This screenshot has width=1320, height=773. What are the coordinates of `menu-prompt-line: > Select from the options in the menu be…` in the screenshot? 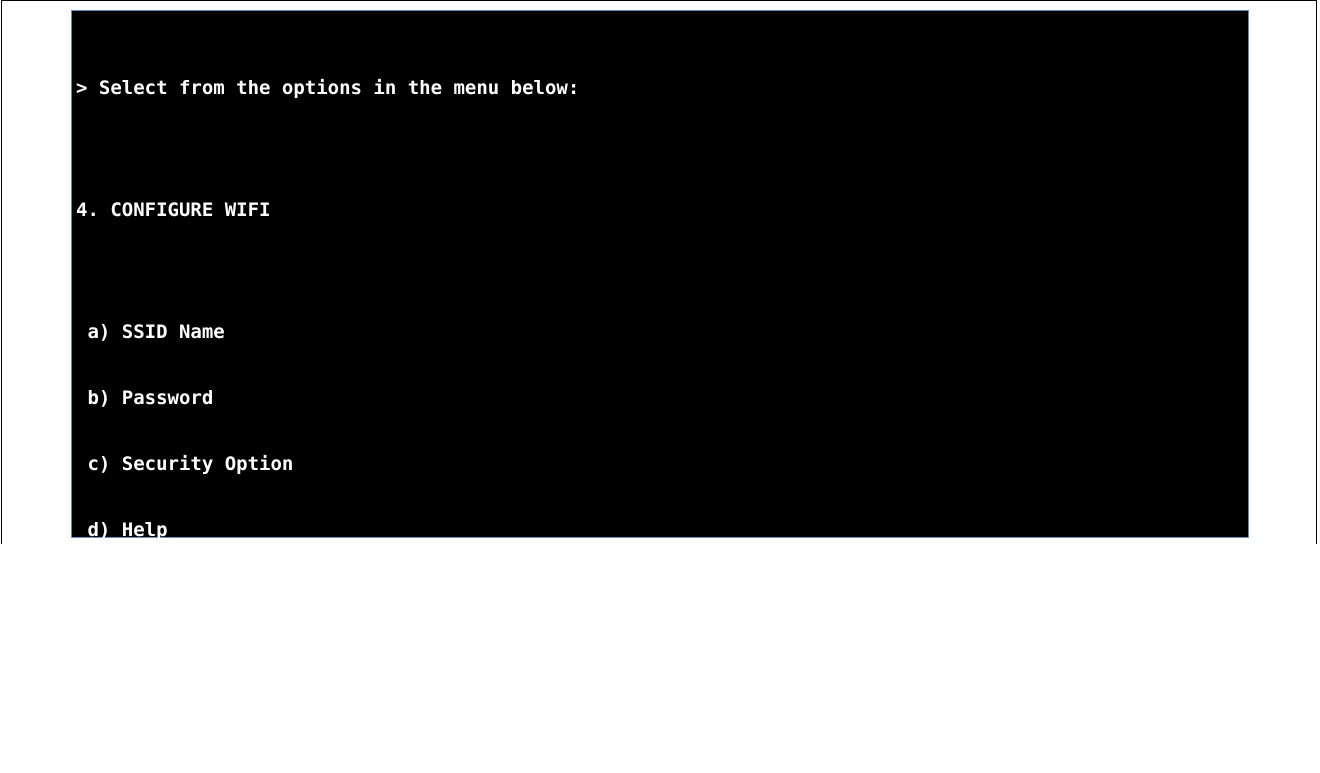 It's located at (328, 88).